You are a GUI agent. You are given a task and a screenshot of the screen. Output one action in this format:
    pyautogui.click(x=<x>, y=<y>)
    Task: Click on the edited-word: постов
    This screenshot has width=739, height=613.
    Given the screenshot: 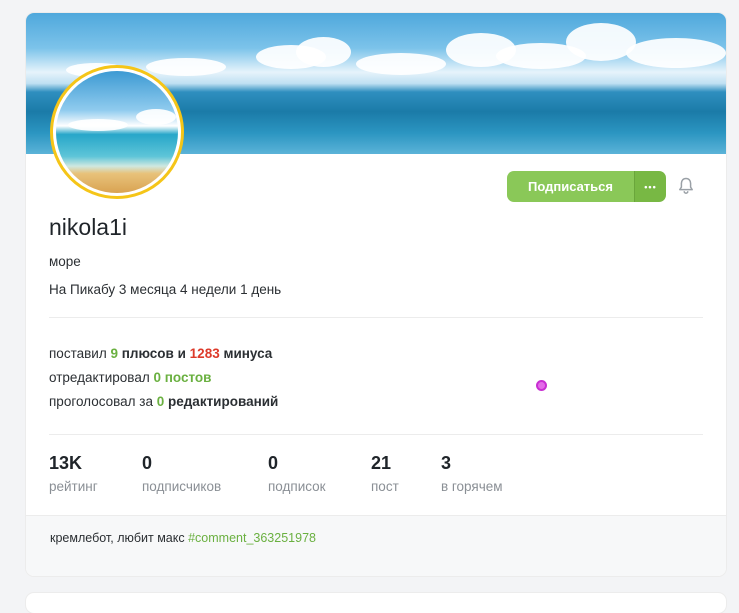 What is the action you would take?
    pyautogui.click(x=186, y=377)
    